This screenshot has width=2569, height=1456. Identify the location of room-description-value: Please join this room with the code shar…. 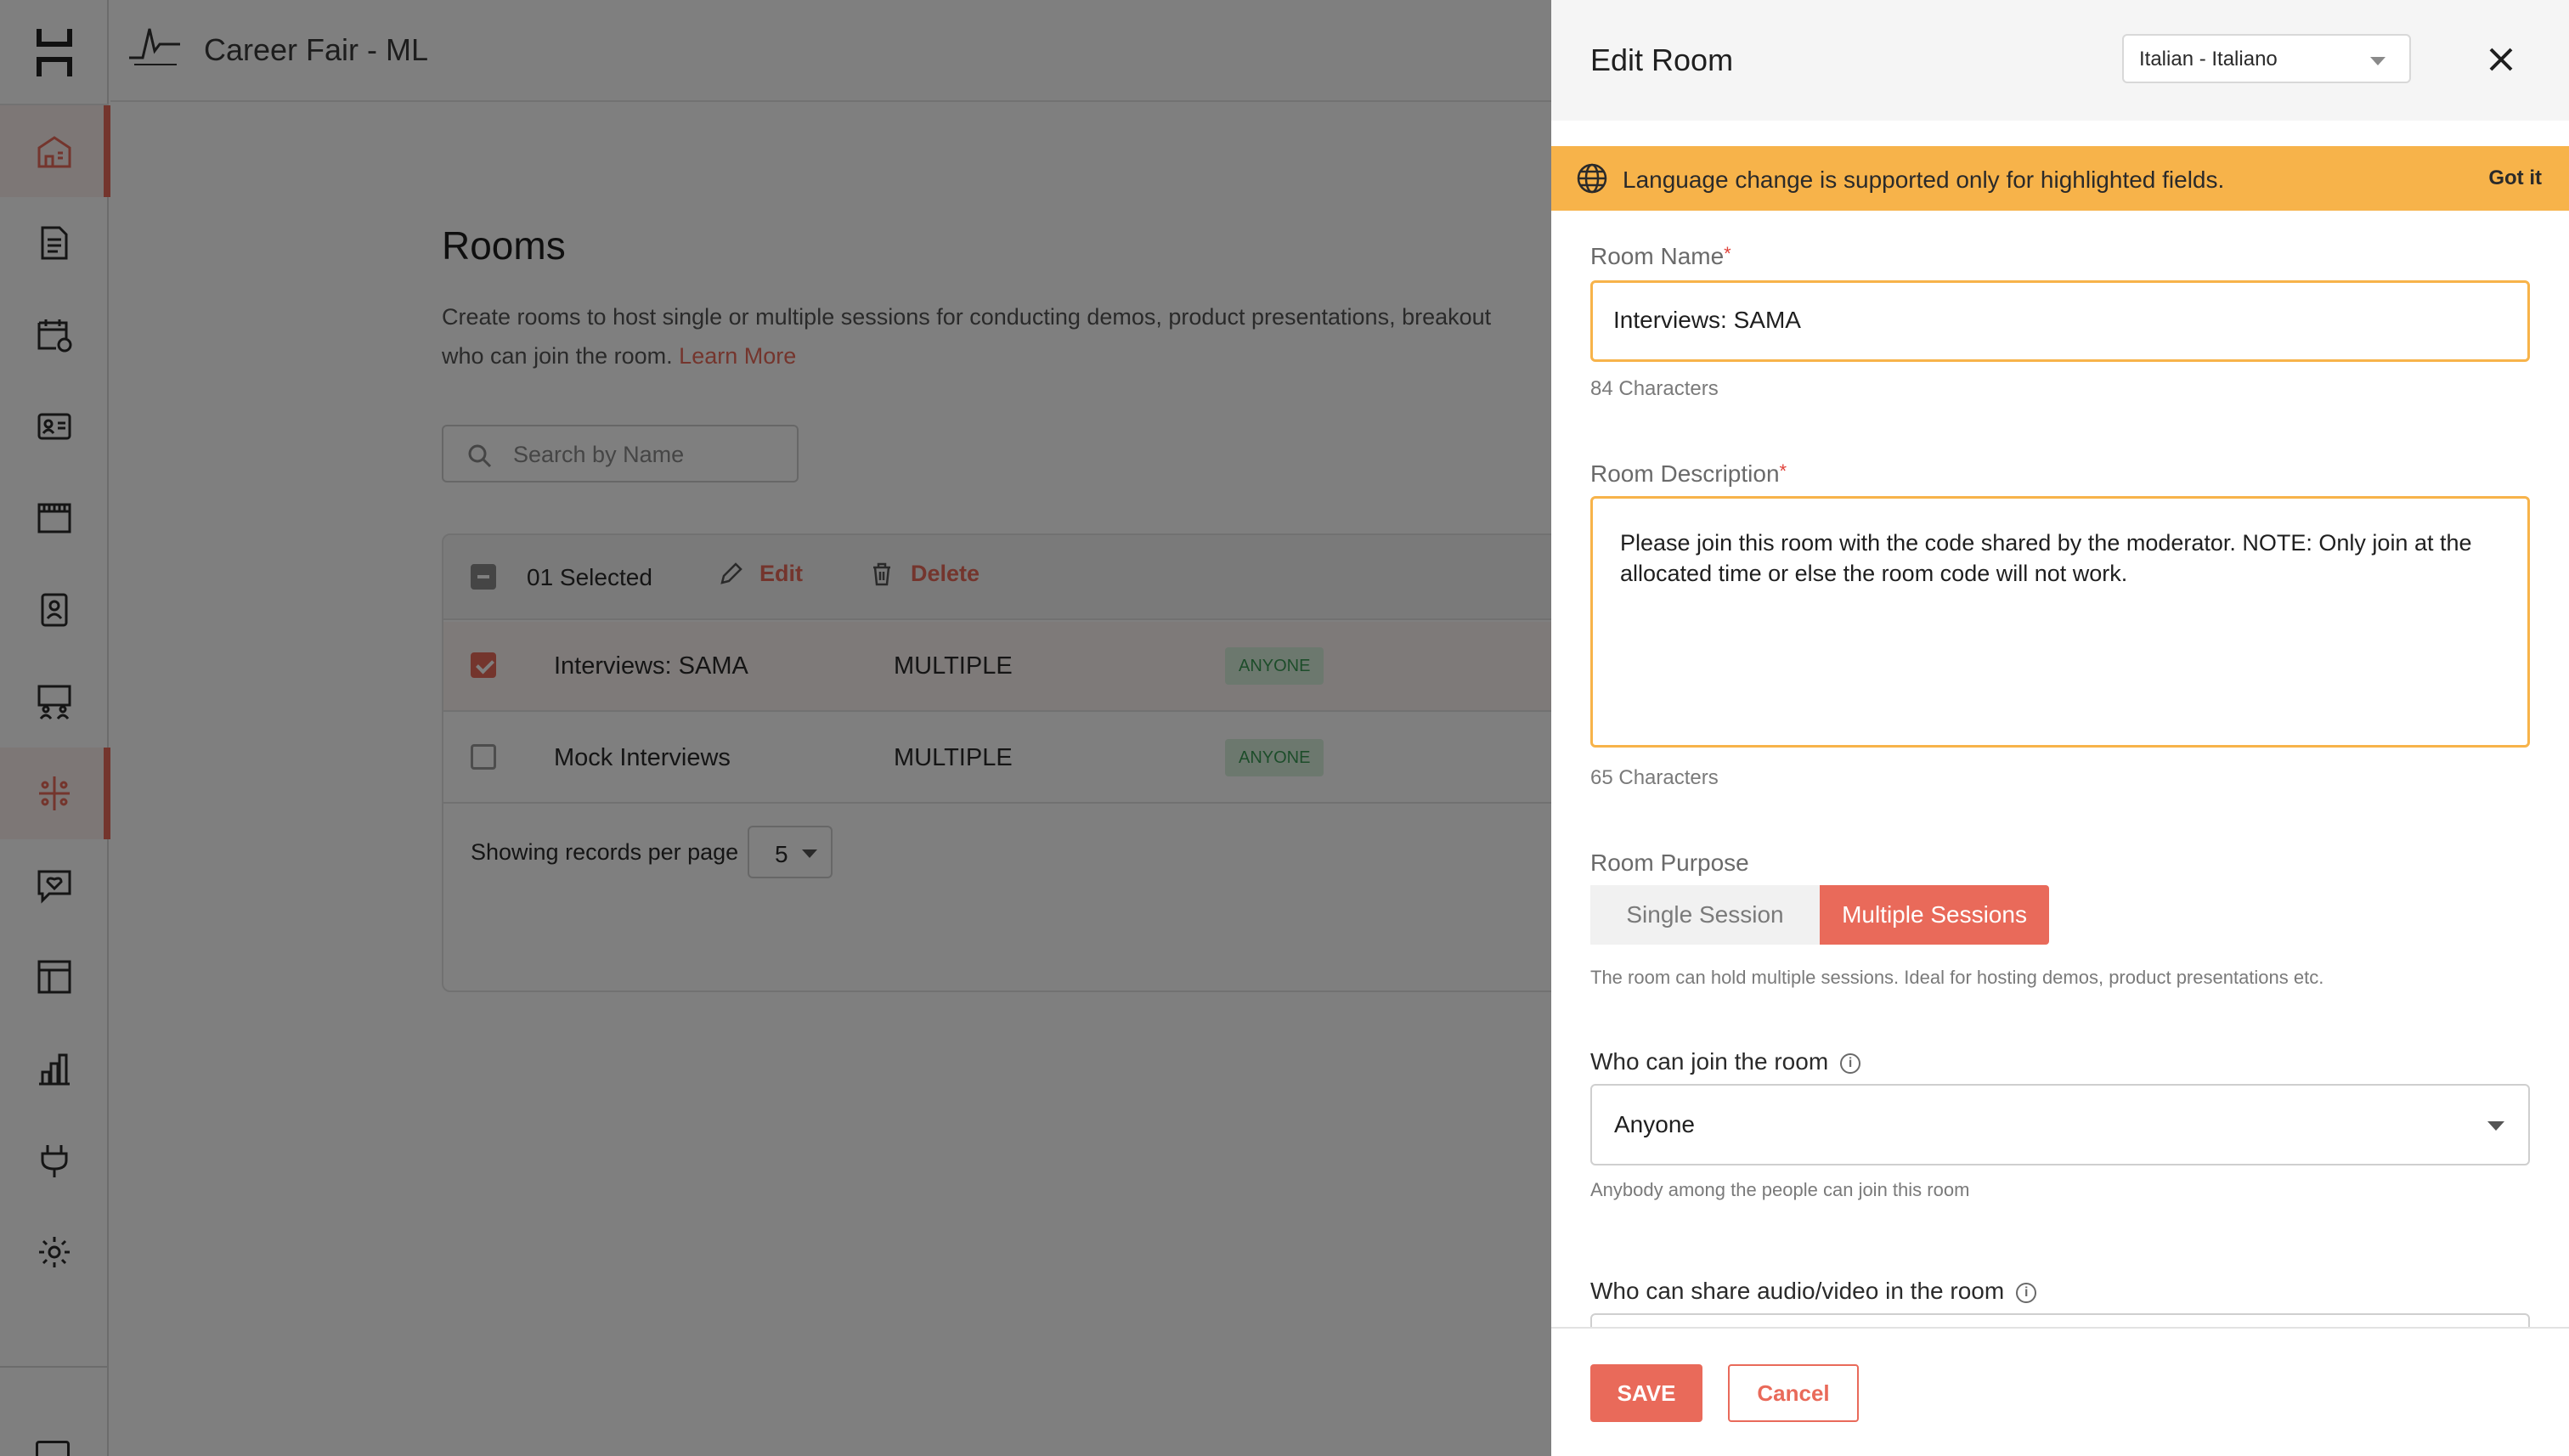
(2046, 558).